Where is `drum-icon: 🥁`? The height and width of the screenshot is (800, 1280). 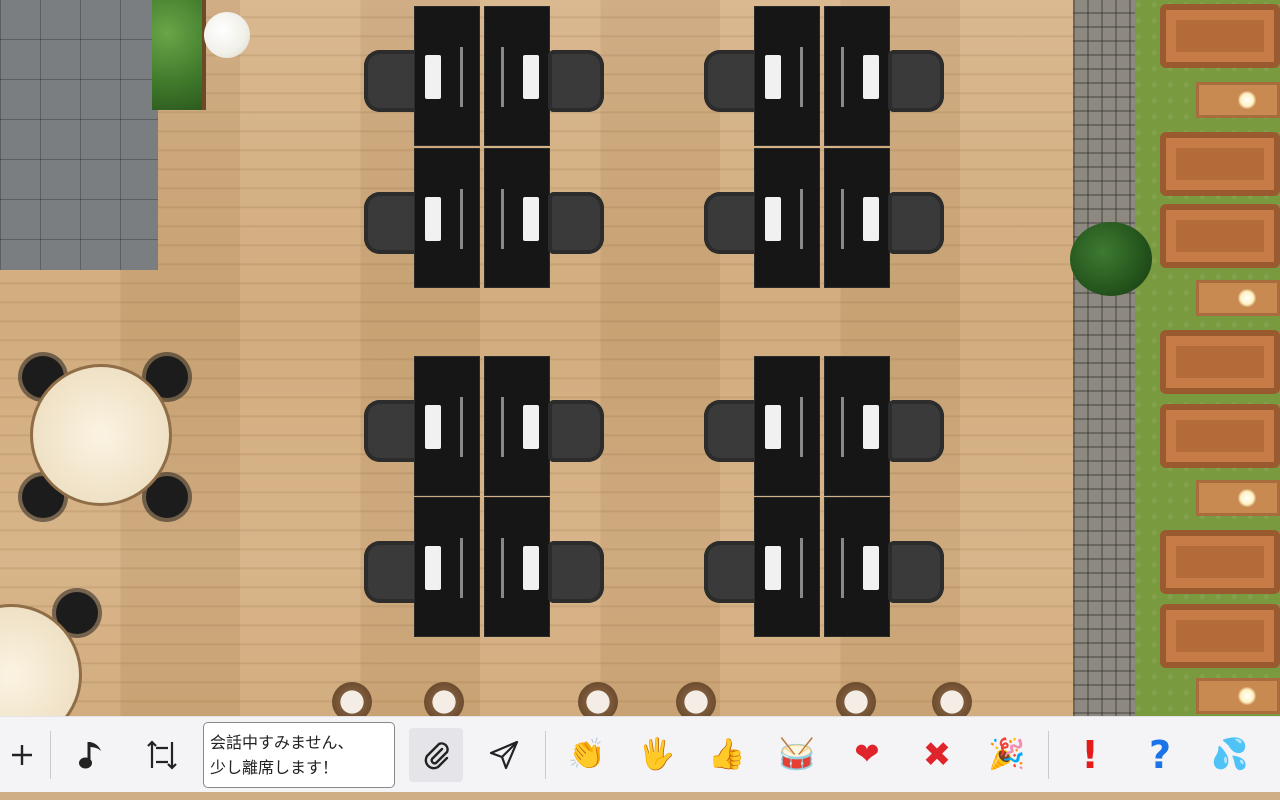
drum-icon: 🥁 is located at coordinates (797, 755).